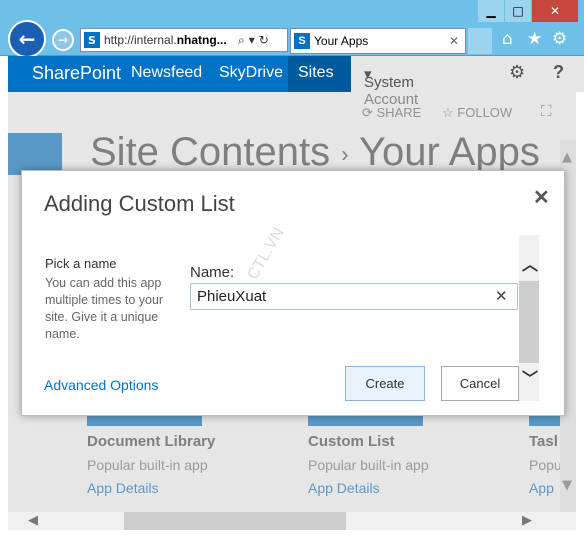 The image size is (584, 539). What do you see at coordinates (27, 39) in the screenshot?
I see `back-arrow-icon: ←` at bounding box center [27, 39].